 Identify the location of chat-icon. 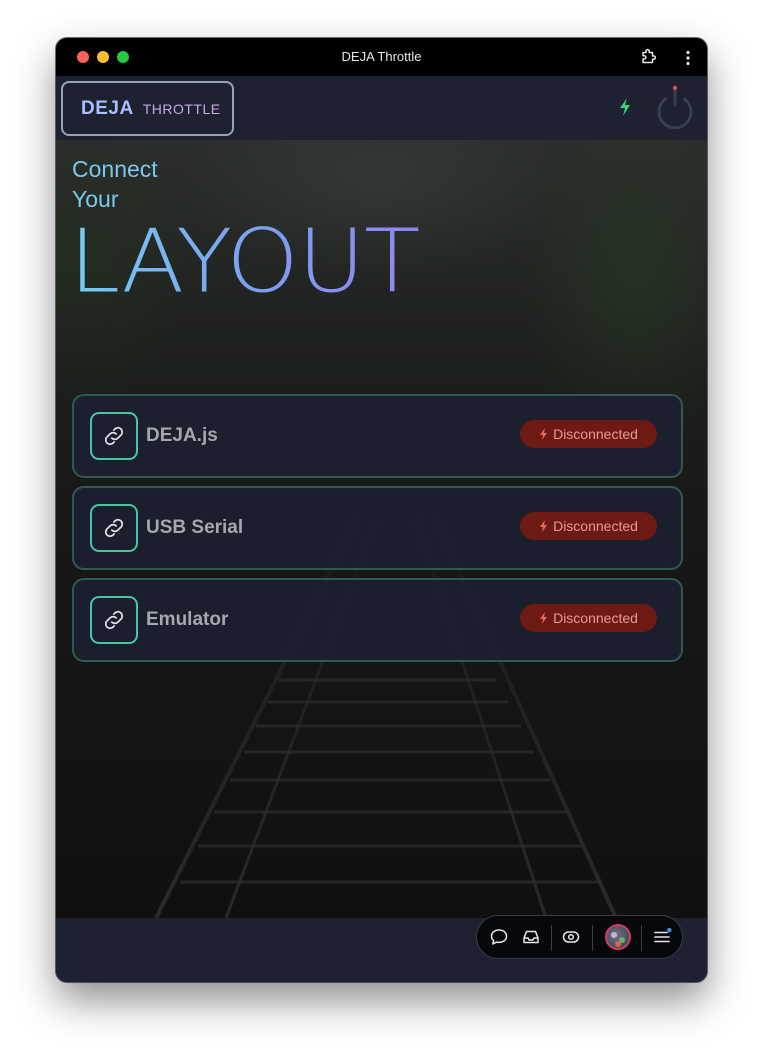
(499, 939).